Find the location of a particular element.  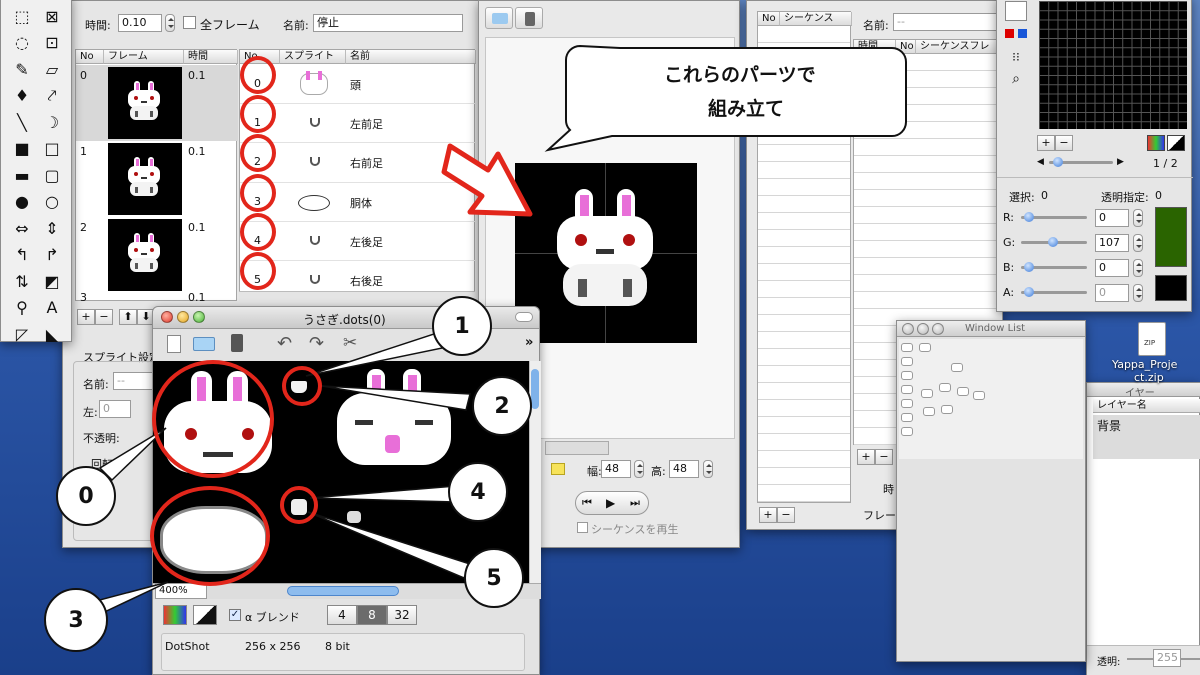

remove-sequence-button: − is located at coordinates (786, 515).